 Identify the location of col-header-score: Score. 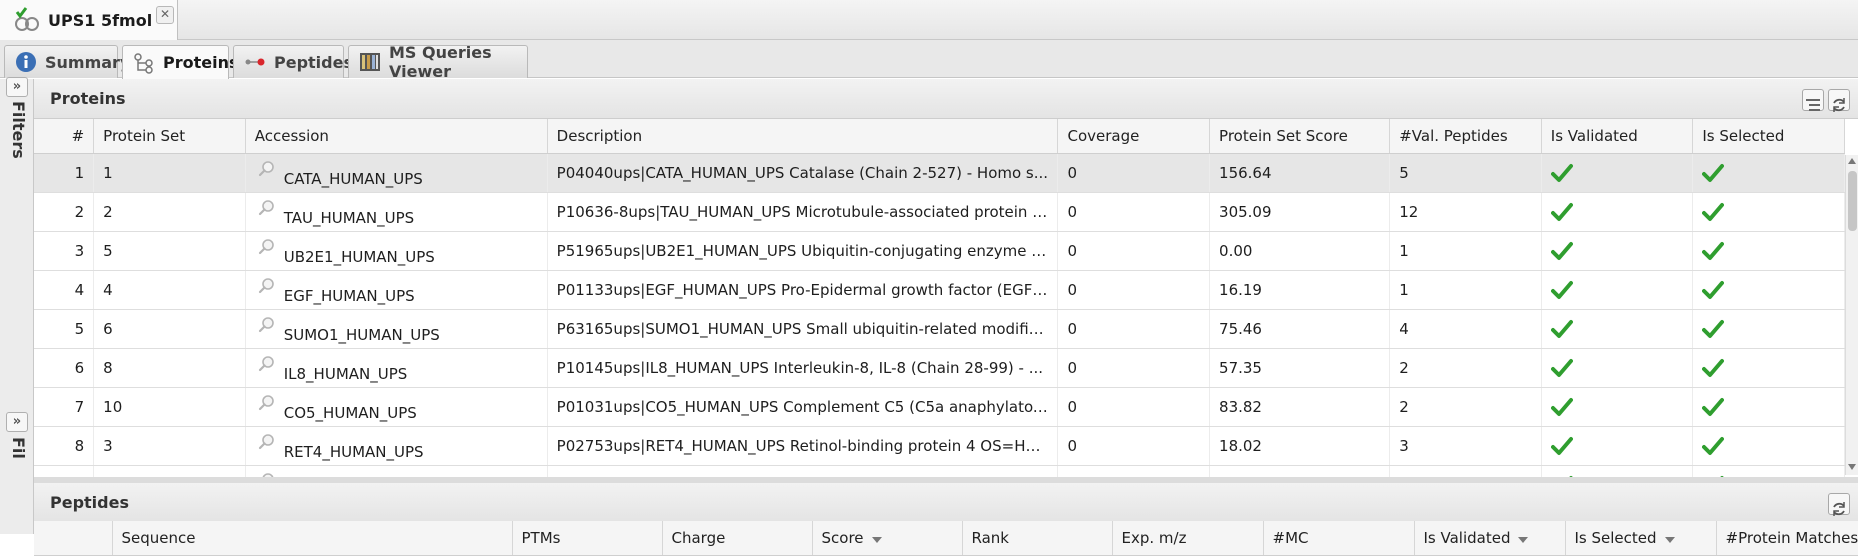
(887, 538).